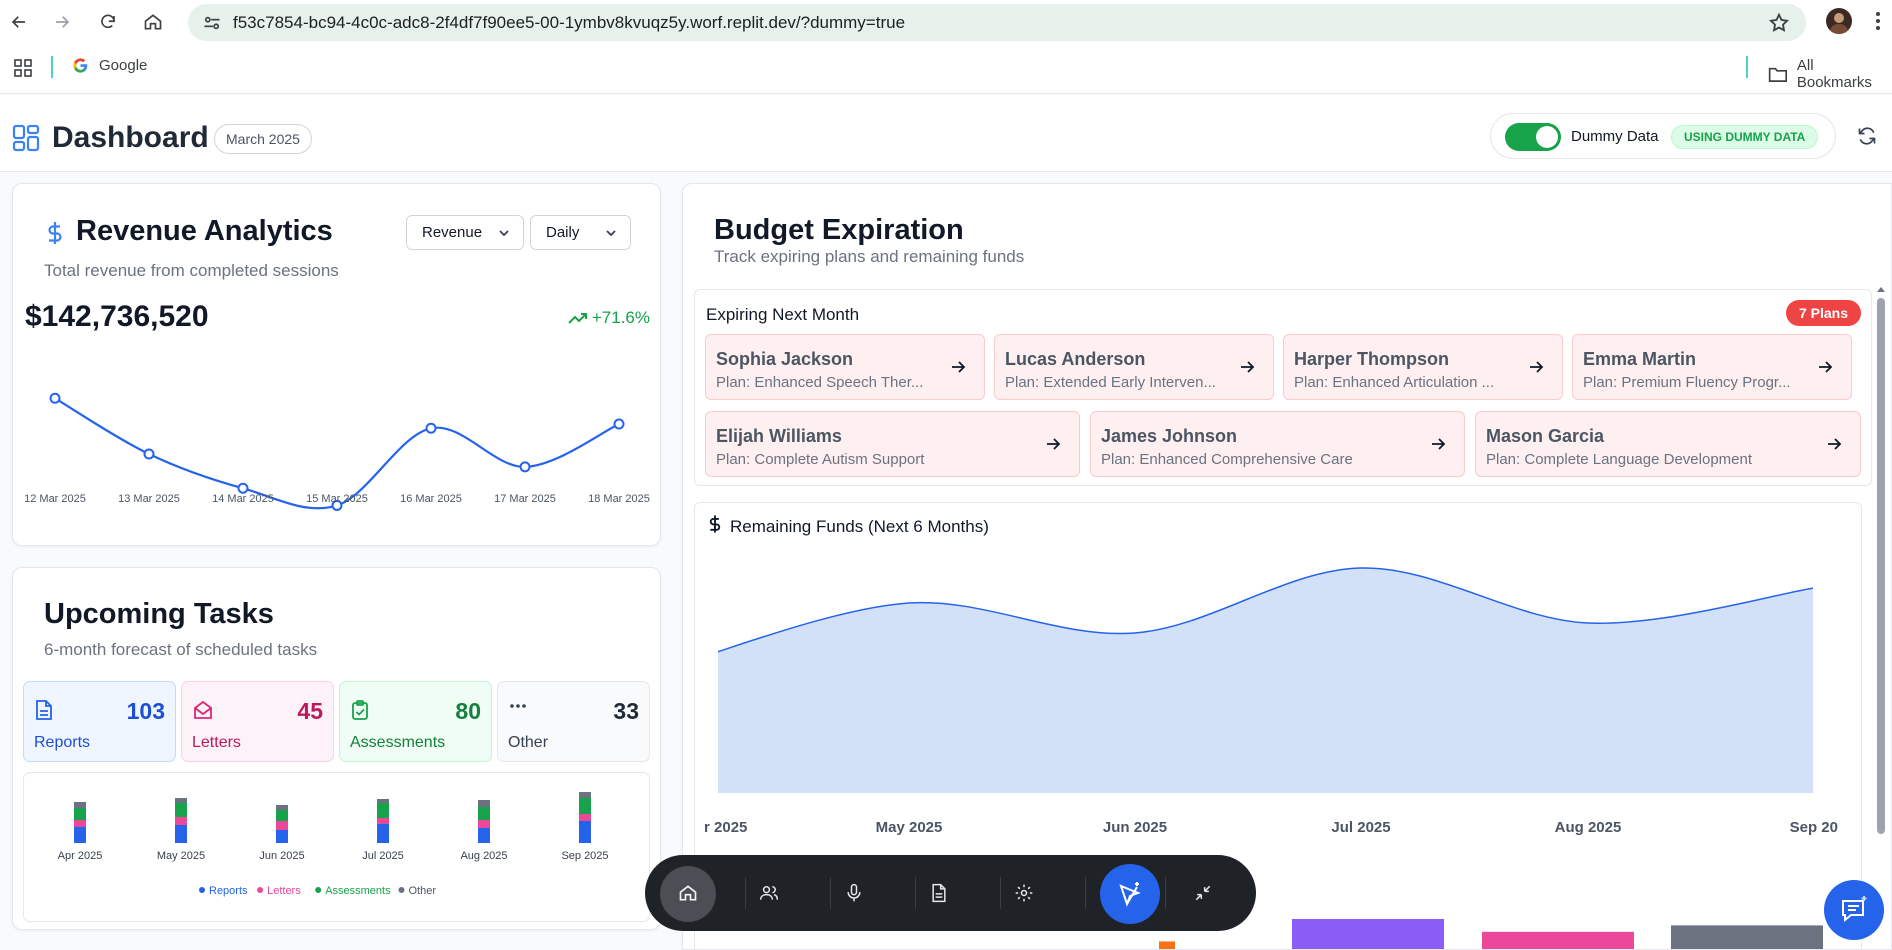  What do you see at coordinates (783, 314) in the screenshot?
I see `expiring-title: Expiring Next Month` at bounding box center [783, 314].